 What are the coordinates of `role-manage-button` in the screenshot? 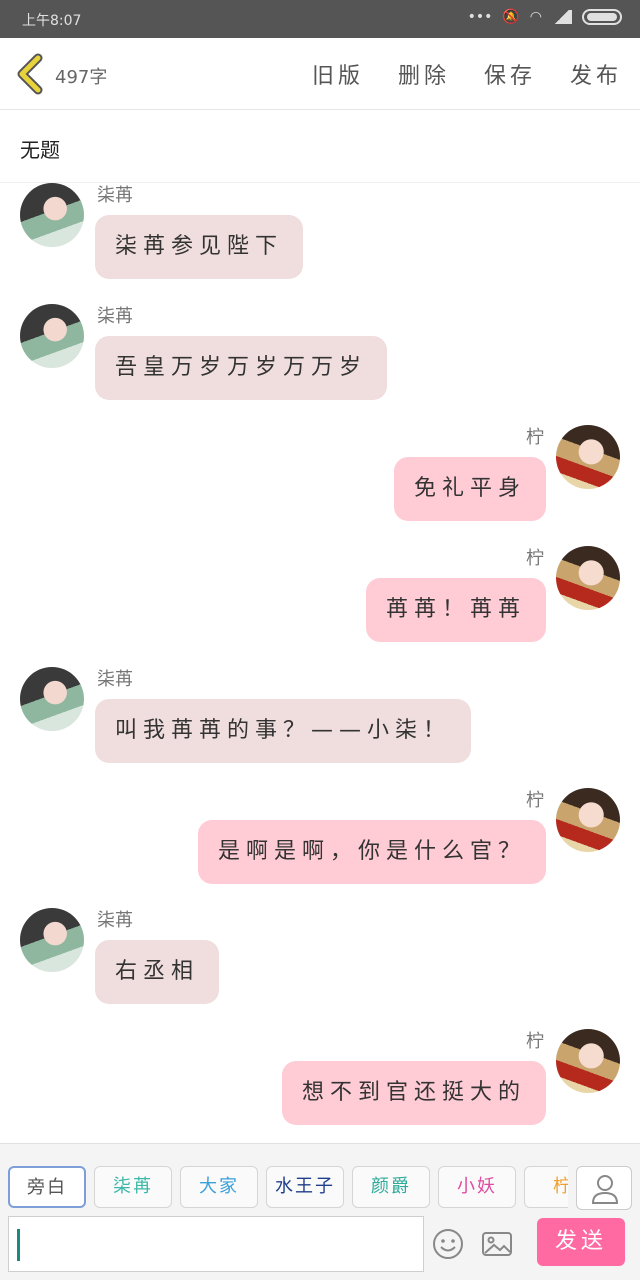 It's located at (604, 1188).